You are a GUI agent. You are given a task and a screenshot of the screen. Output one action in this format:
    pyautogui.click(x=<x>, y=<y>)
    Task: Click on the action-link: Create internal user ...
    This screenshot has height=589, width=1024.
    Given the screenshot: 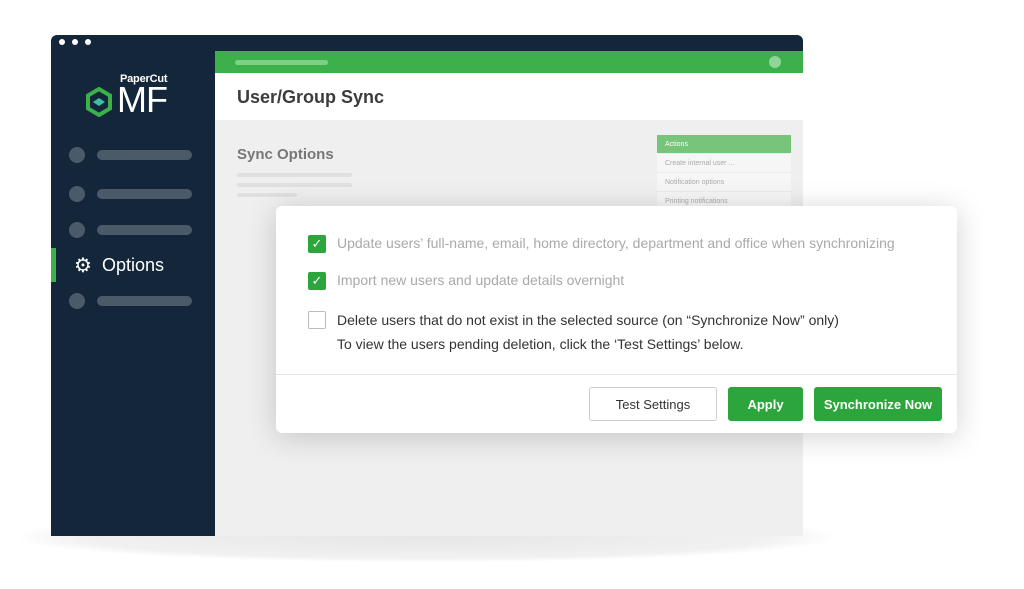 What is the action you would take?
    pyautogui.click(x=724, y=163)
    